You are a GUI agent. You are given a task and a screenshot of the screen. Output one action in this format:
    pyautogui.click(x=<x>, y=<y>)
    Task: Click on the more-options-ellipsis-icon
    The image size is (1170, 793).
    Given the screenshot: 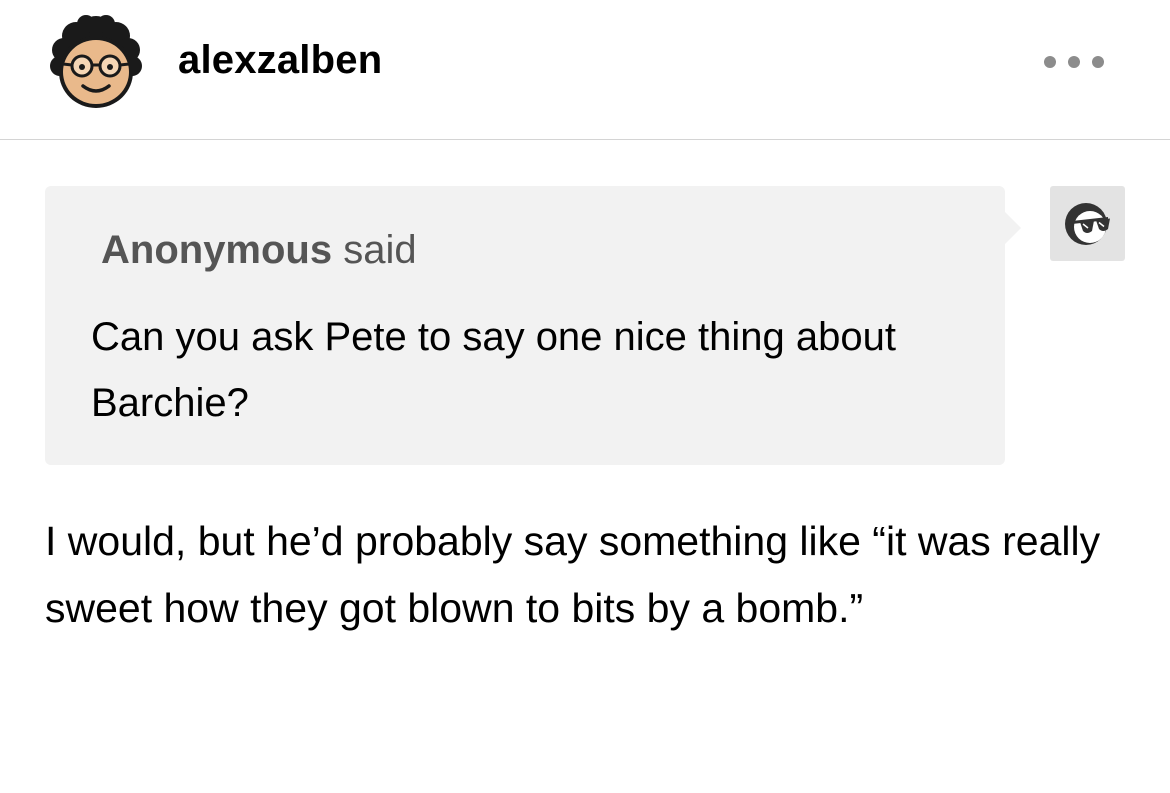 What is the action you would take?
    pyautogui.click(x=1074, y=62)
    